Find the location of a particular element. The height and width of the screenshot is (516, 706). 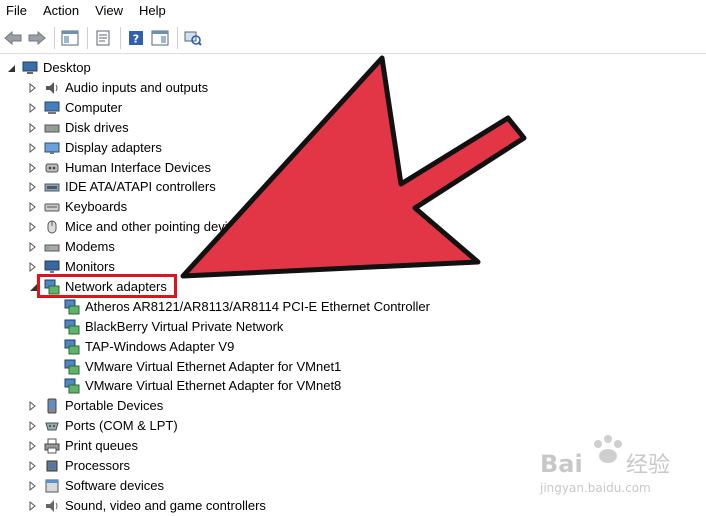

baidu-watermark: Bai 经验 jingyan.baidu.com is located at coordinates (604, 465).